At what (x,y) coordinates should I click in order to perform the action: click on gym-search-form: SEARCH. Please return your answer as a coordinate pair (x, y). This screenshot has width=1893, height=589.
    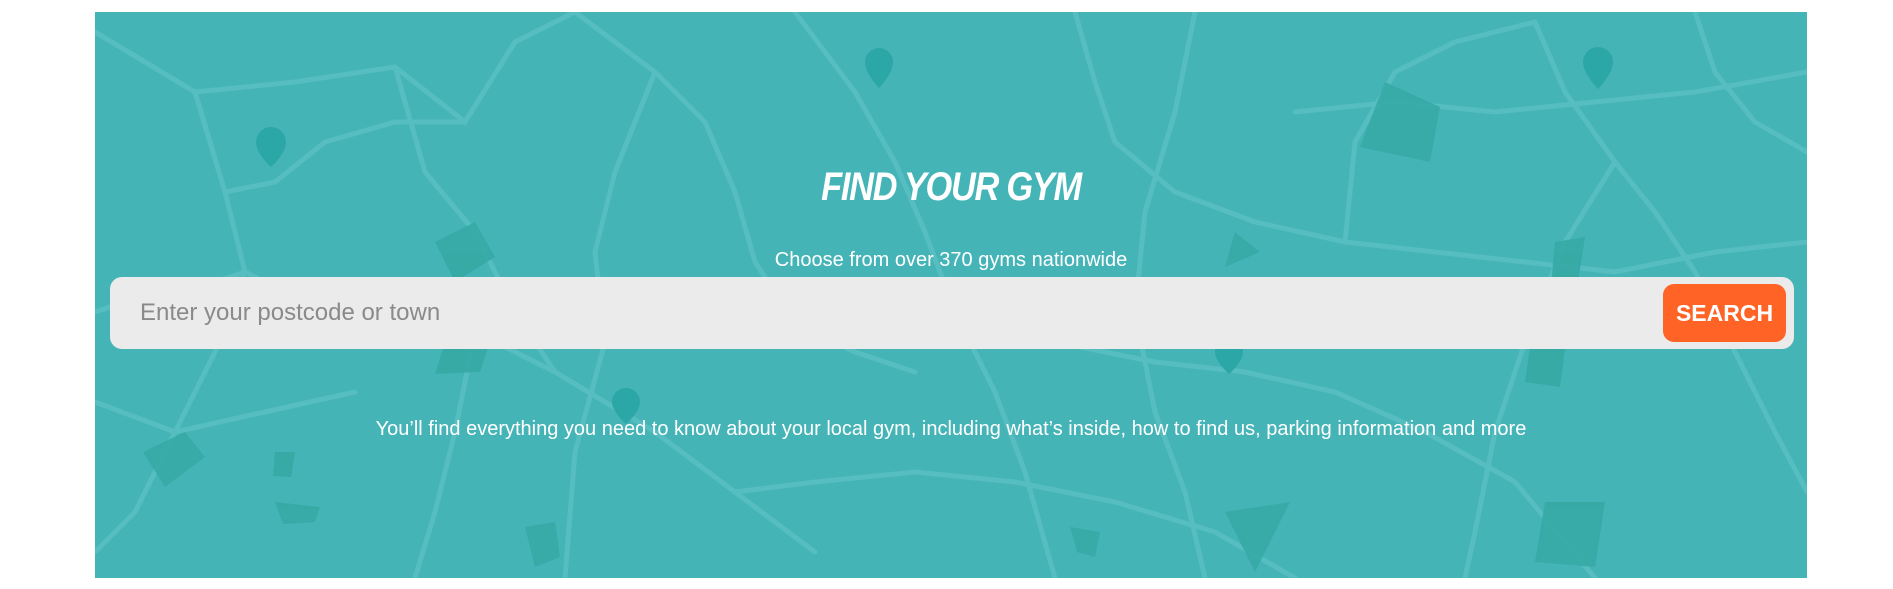
    Looking at the image, I should click on (952, 313).